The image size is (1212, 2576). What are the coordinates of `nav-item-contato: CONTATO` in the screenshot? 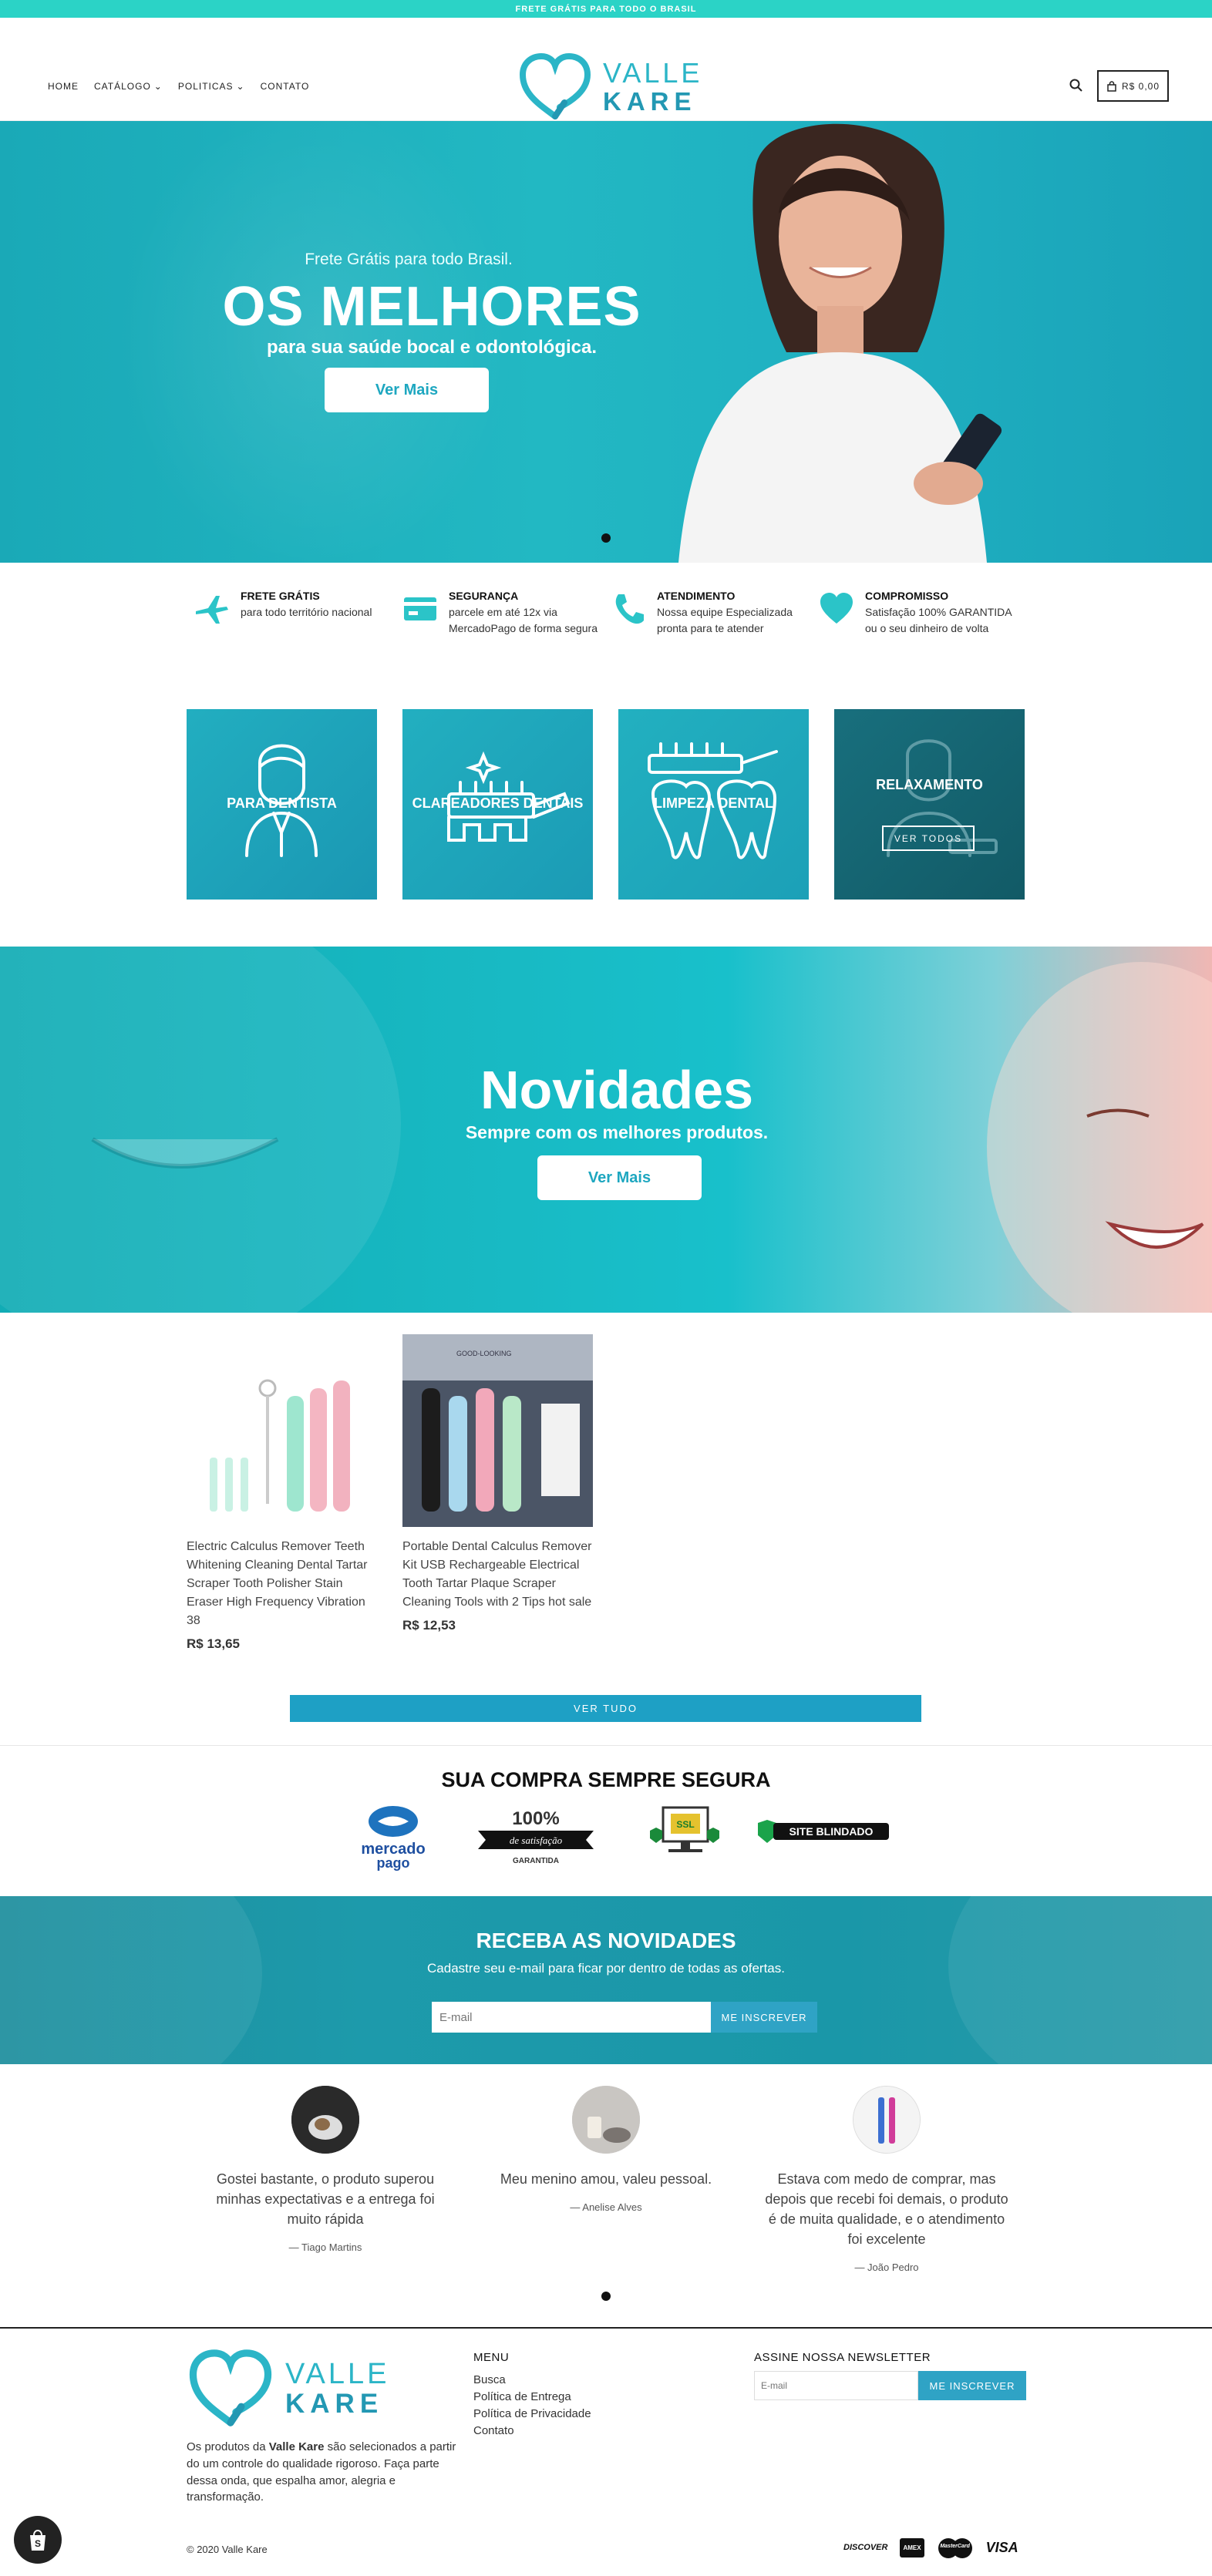 It's located at (285, 86).